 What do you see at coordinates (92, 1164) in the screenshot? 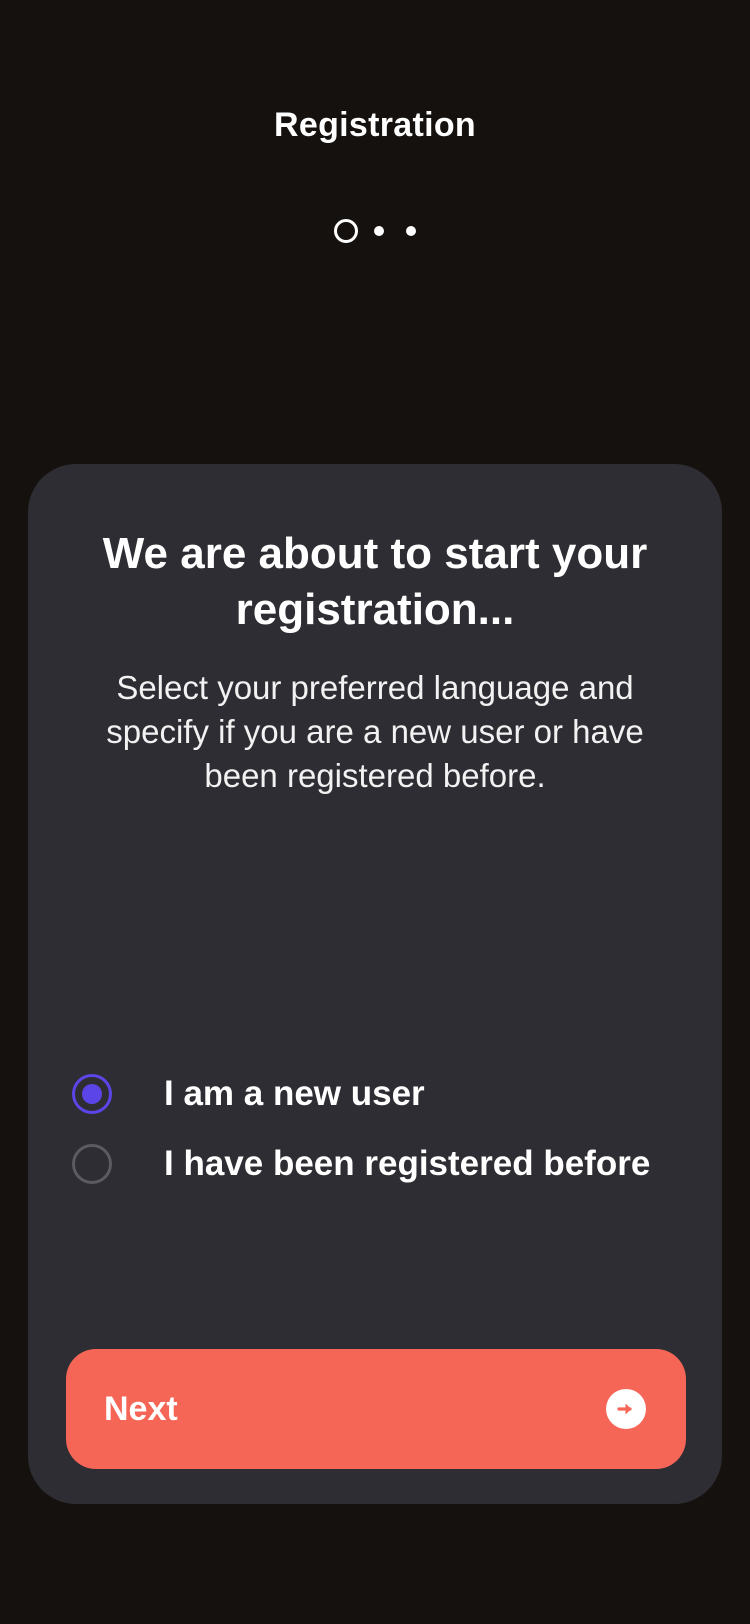
I see `radio-button-unchecked` at bounding box center [92, 1164].